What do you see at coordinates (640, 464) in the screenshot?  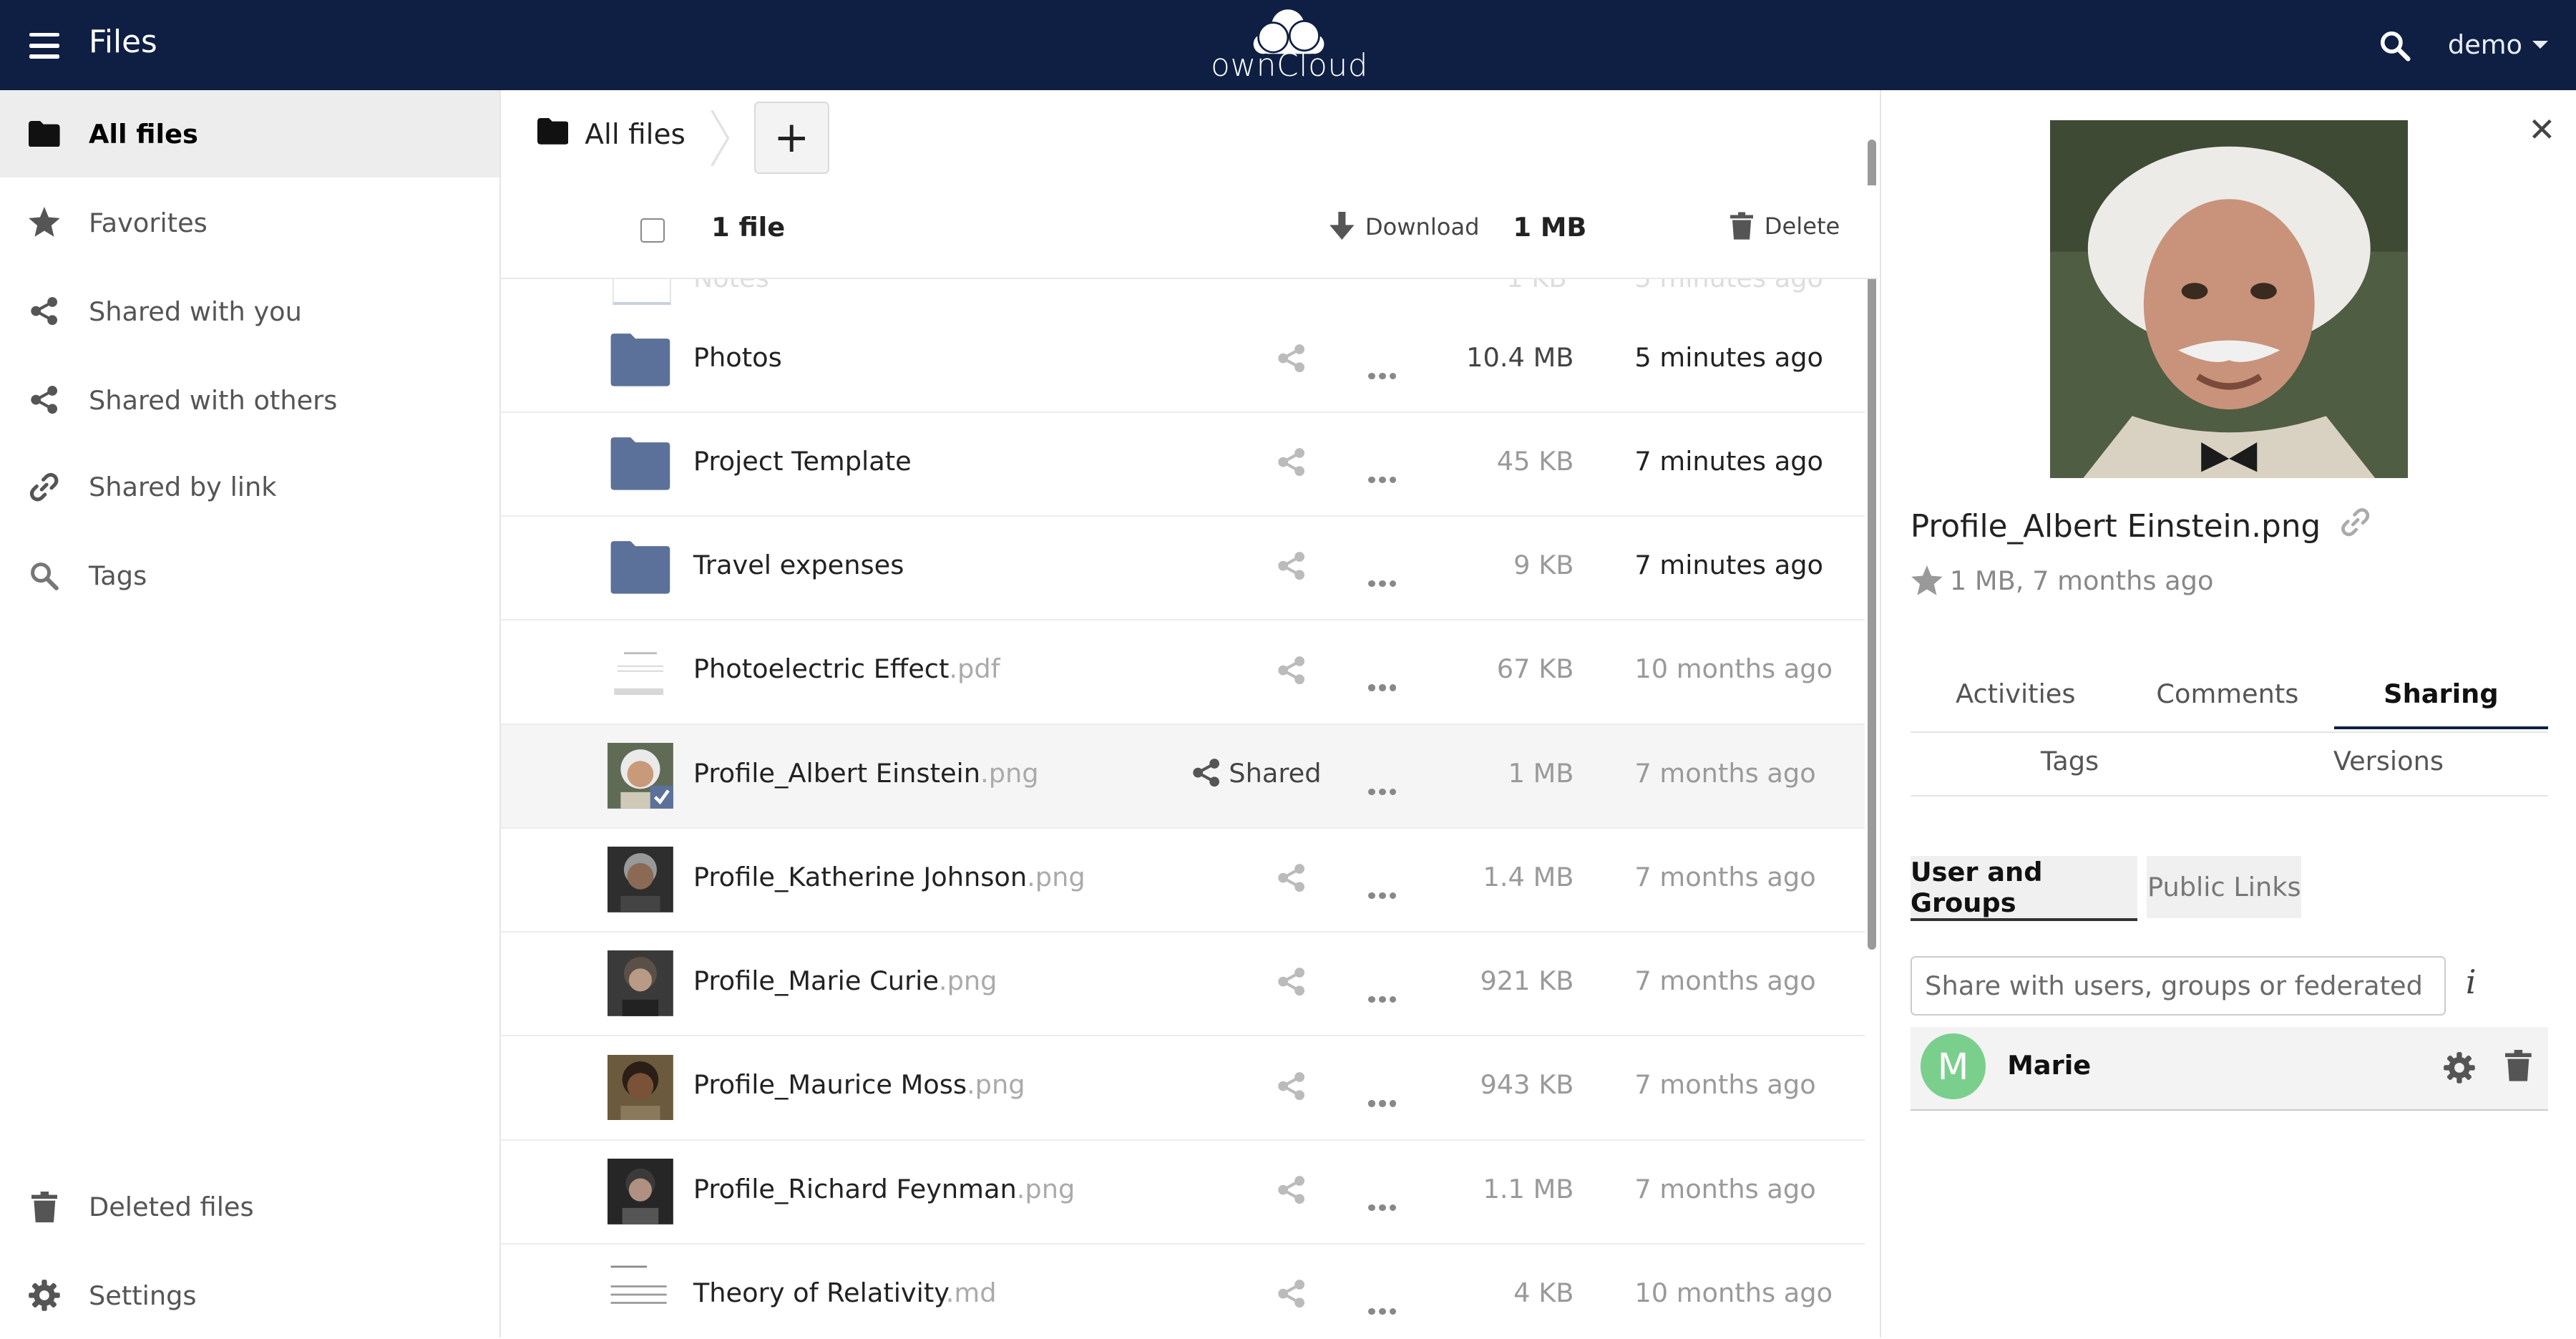 I see `folder-icon` at bounding box center [640, 464].